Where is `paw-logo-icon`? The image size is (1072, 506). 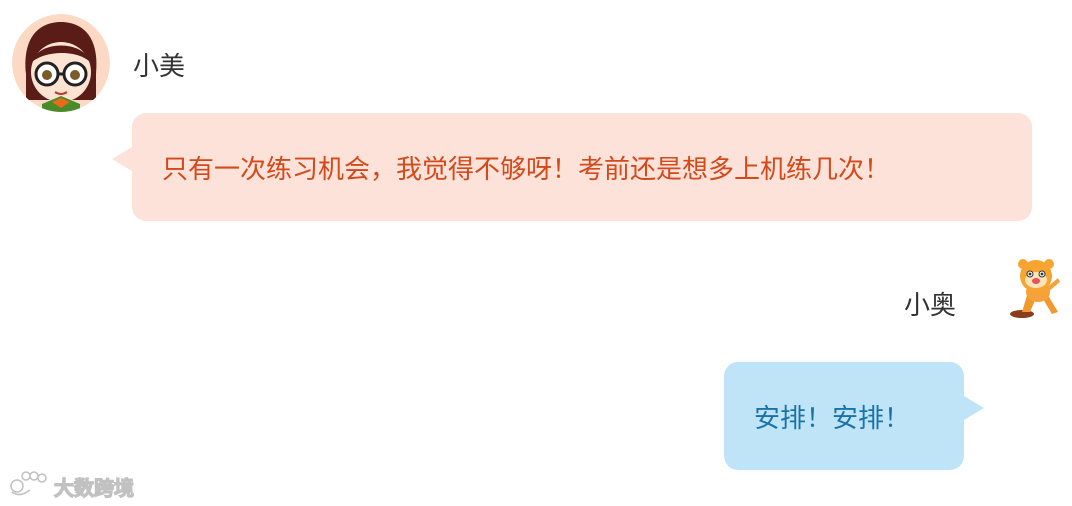
paw-logo-icon is located at coordinates (28, 486).